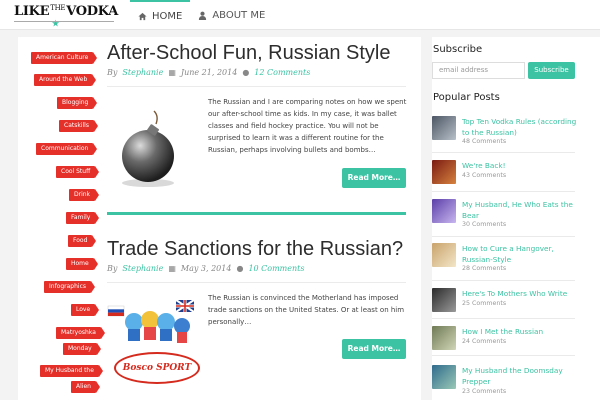 The width and height of the screenshot is (600, 400). I want to click on site-logo: LIKETHEVODKA ★, so click(66, 16).